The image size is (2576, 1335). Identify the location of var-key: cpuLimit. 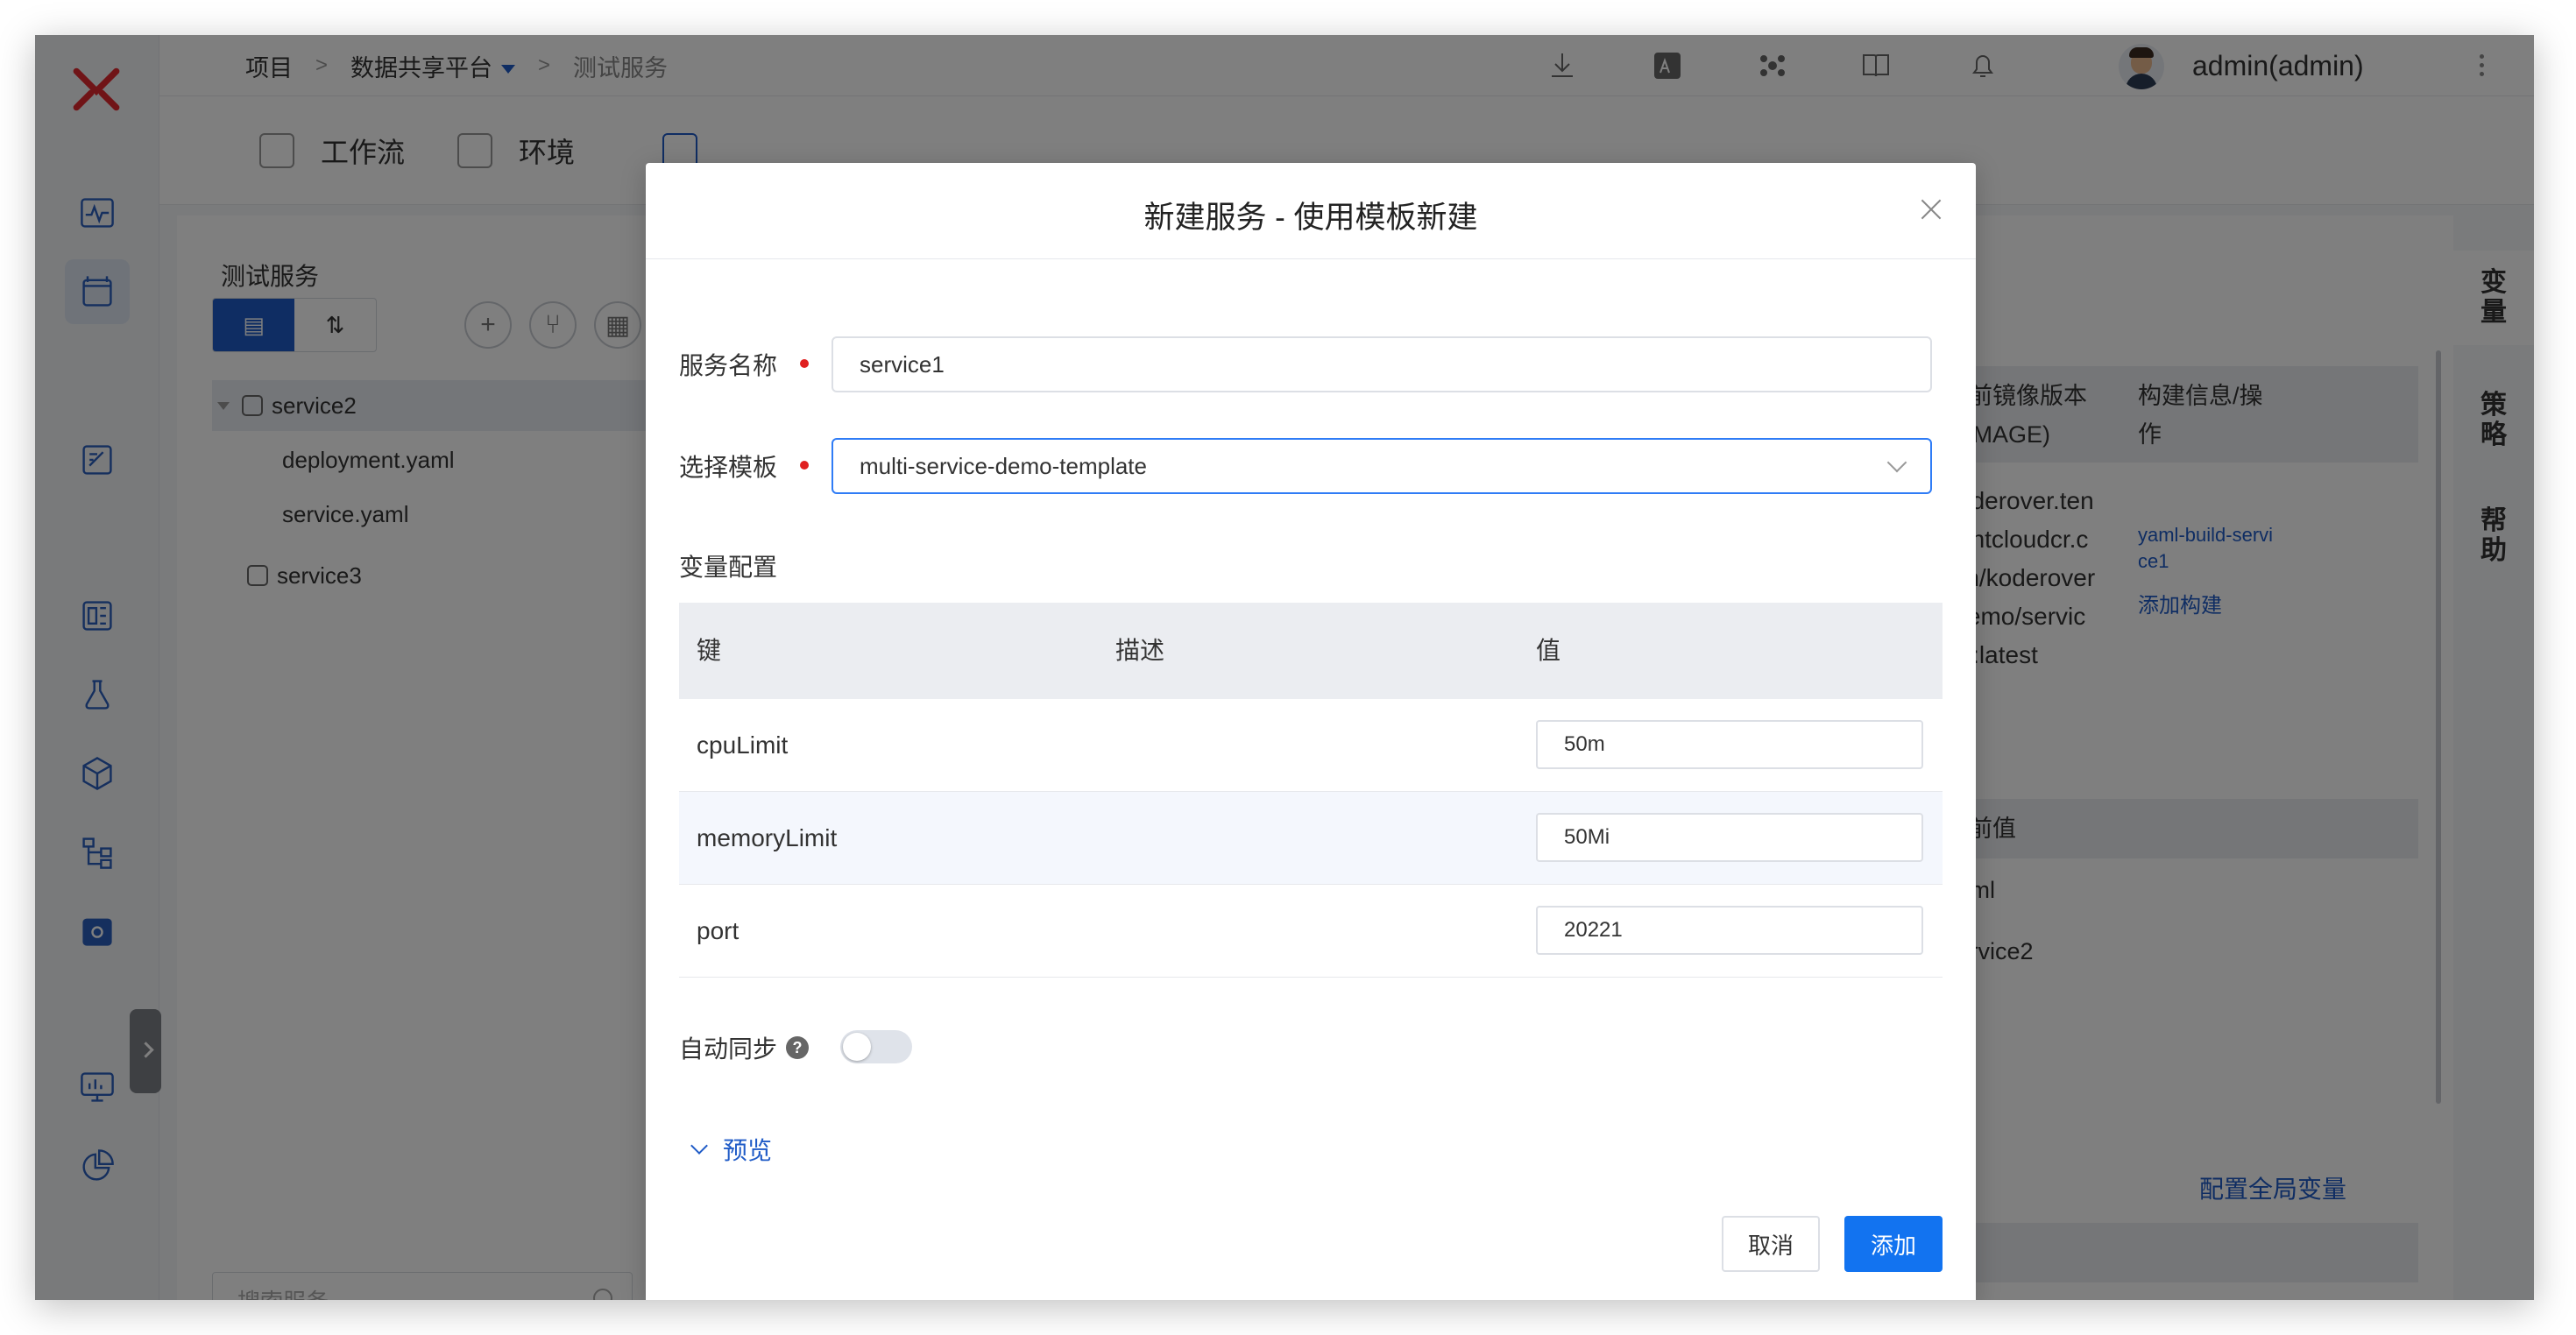
(743, 745).